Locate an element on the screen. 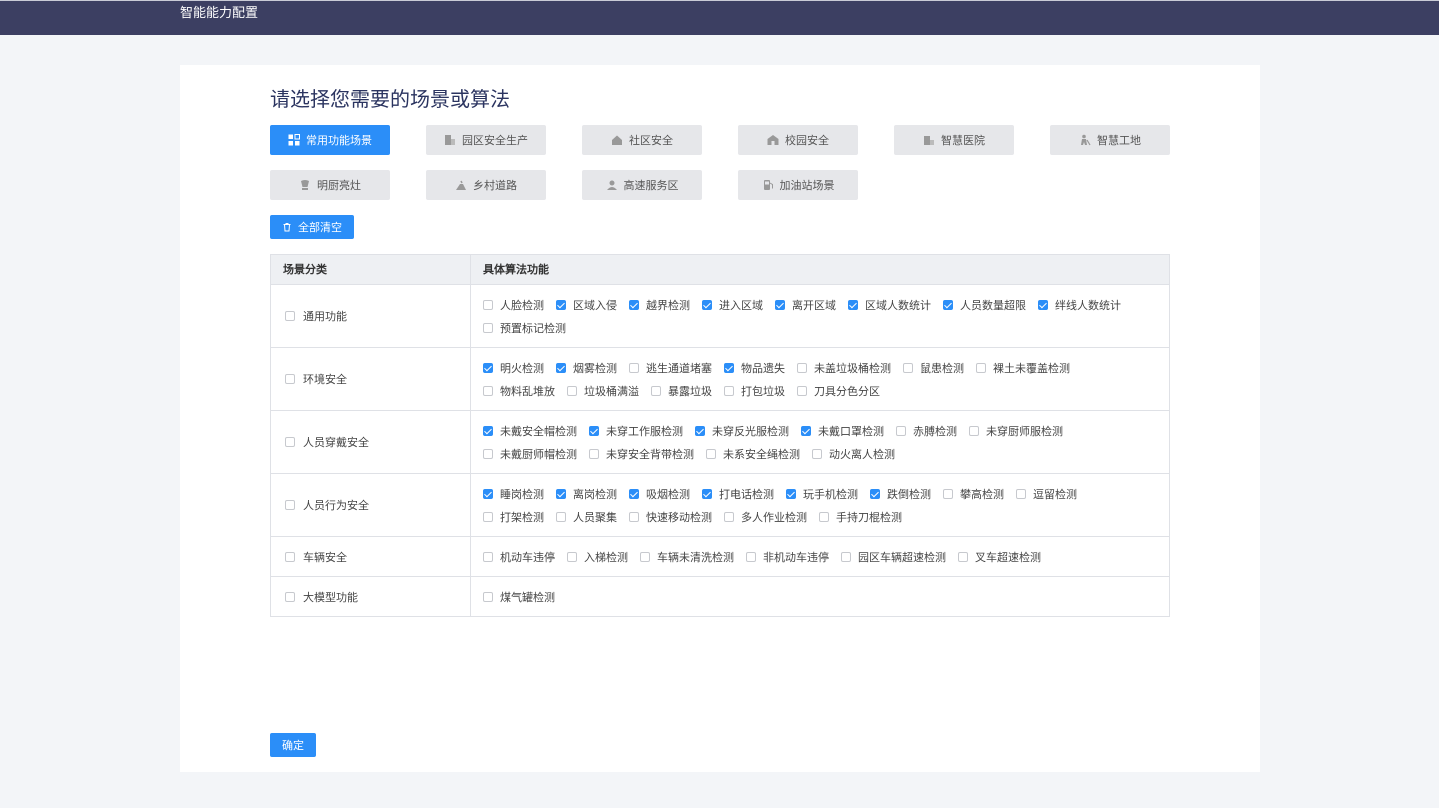 The width and height of the screenshot is (1439, 808). algorithm-option: 非机动车违停 is located at coordinates (787, 556).